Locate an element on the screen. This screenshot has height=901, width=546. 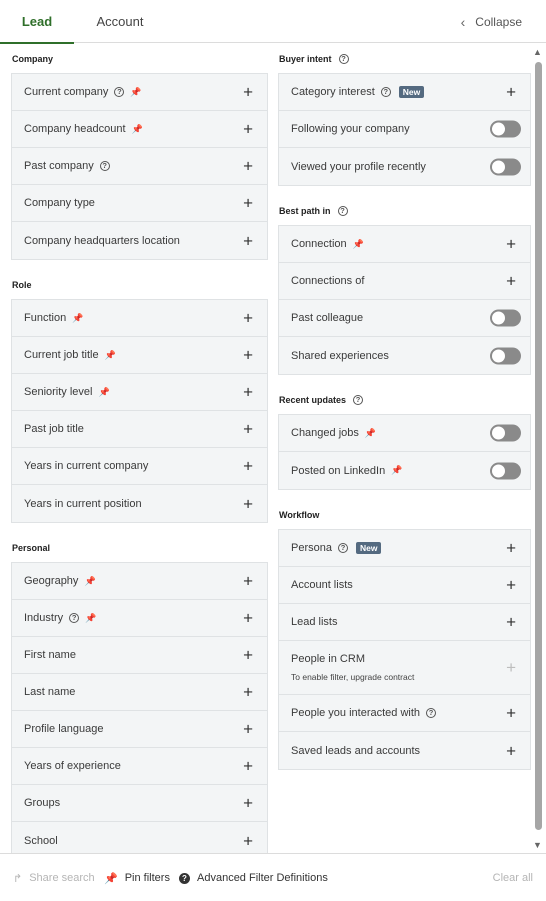
filter-company-hq-location: Company headquarters location + is located at coordinates (139, 240).